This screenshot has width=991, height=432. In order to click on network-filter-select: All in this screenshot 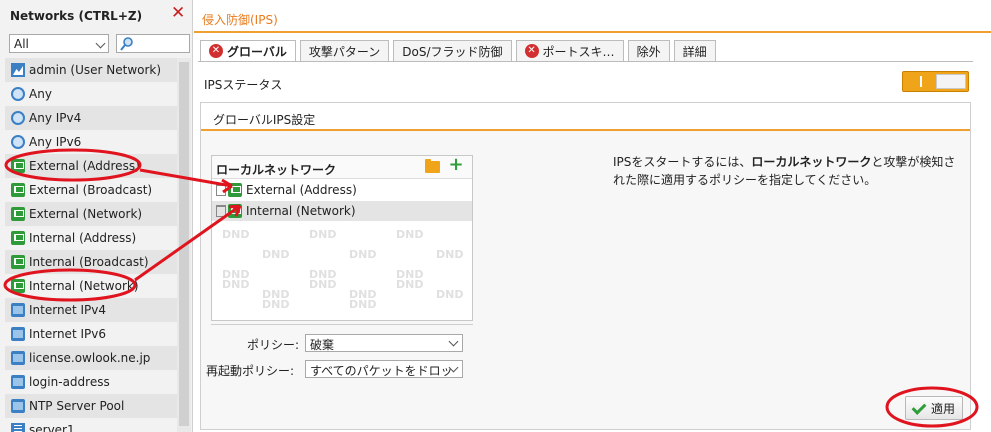, I will do `click(59, 43)`.